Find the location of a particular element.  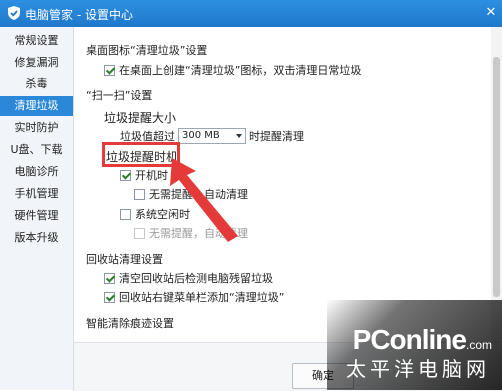

on-idle-auto-option: 无需提醒，自动清理 is located at coordinates (191, 233).